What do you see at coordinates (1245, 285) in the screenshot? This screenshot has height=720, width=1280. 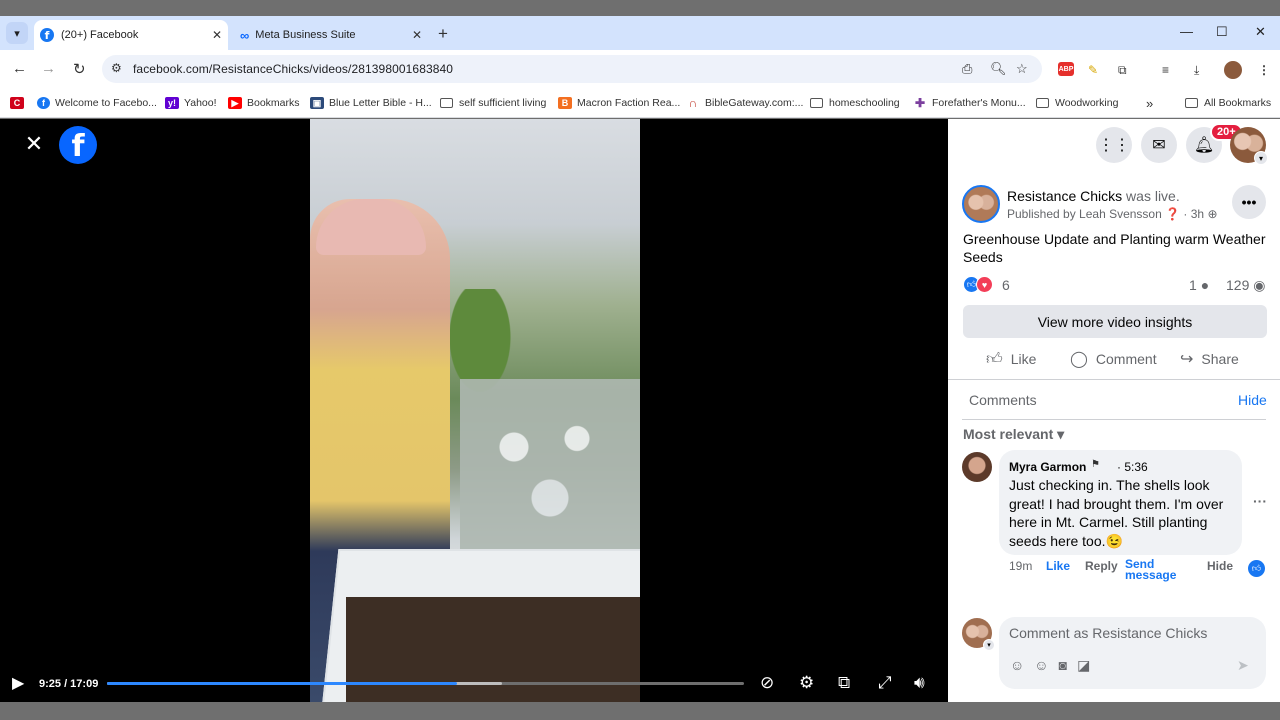 I see `view-count: 129 ◉` at bounding box center [1245, 285].